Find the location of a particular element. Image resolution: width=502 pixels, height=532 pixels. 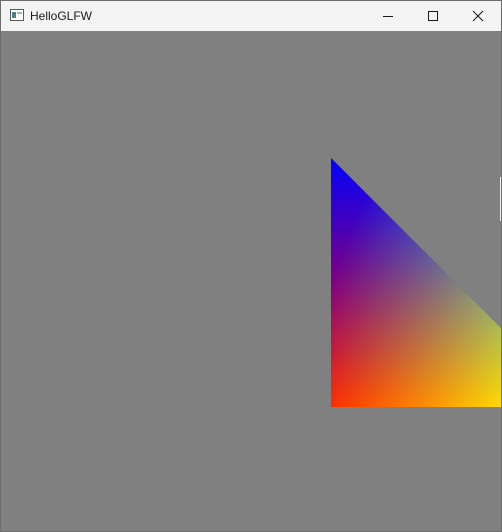

close-icon is located at coordinates (478, 16).